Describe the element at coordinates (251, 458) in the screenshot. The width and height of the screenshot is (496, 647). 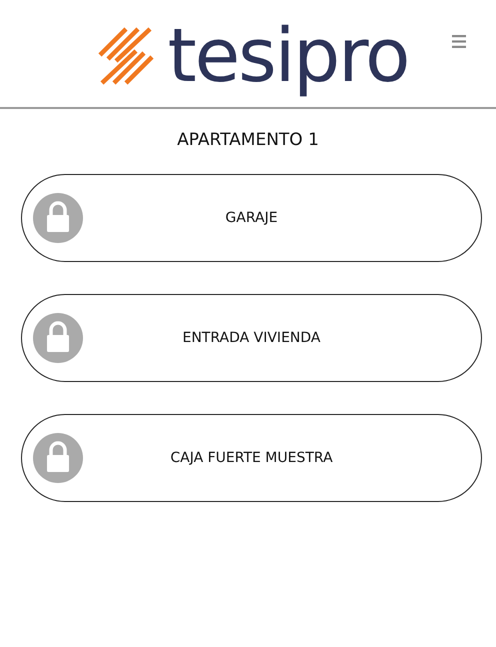
I see `door-button: CAJA FUERTE MUESTRA` at that location.